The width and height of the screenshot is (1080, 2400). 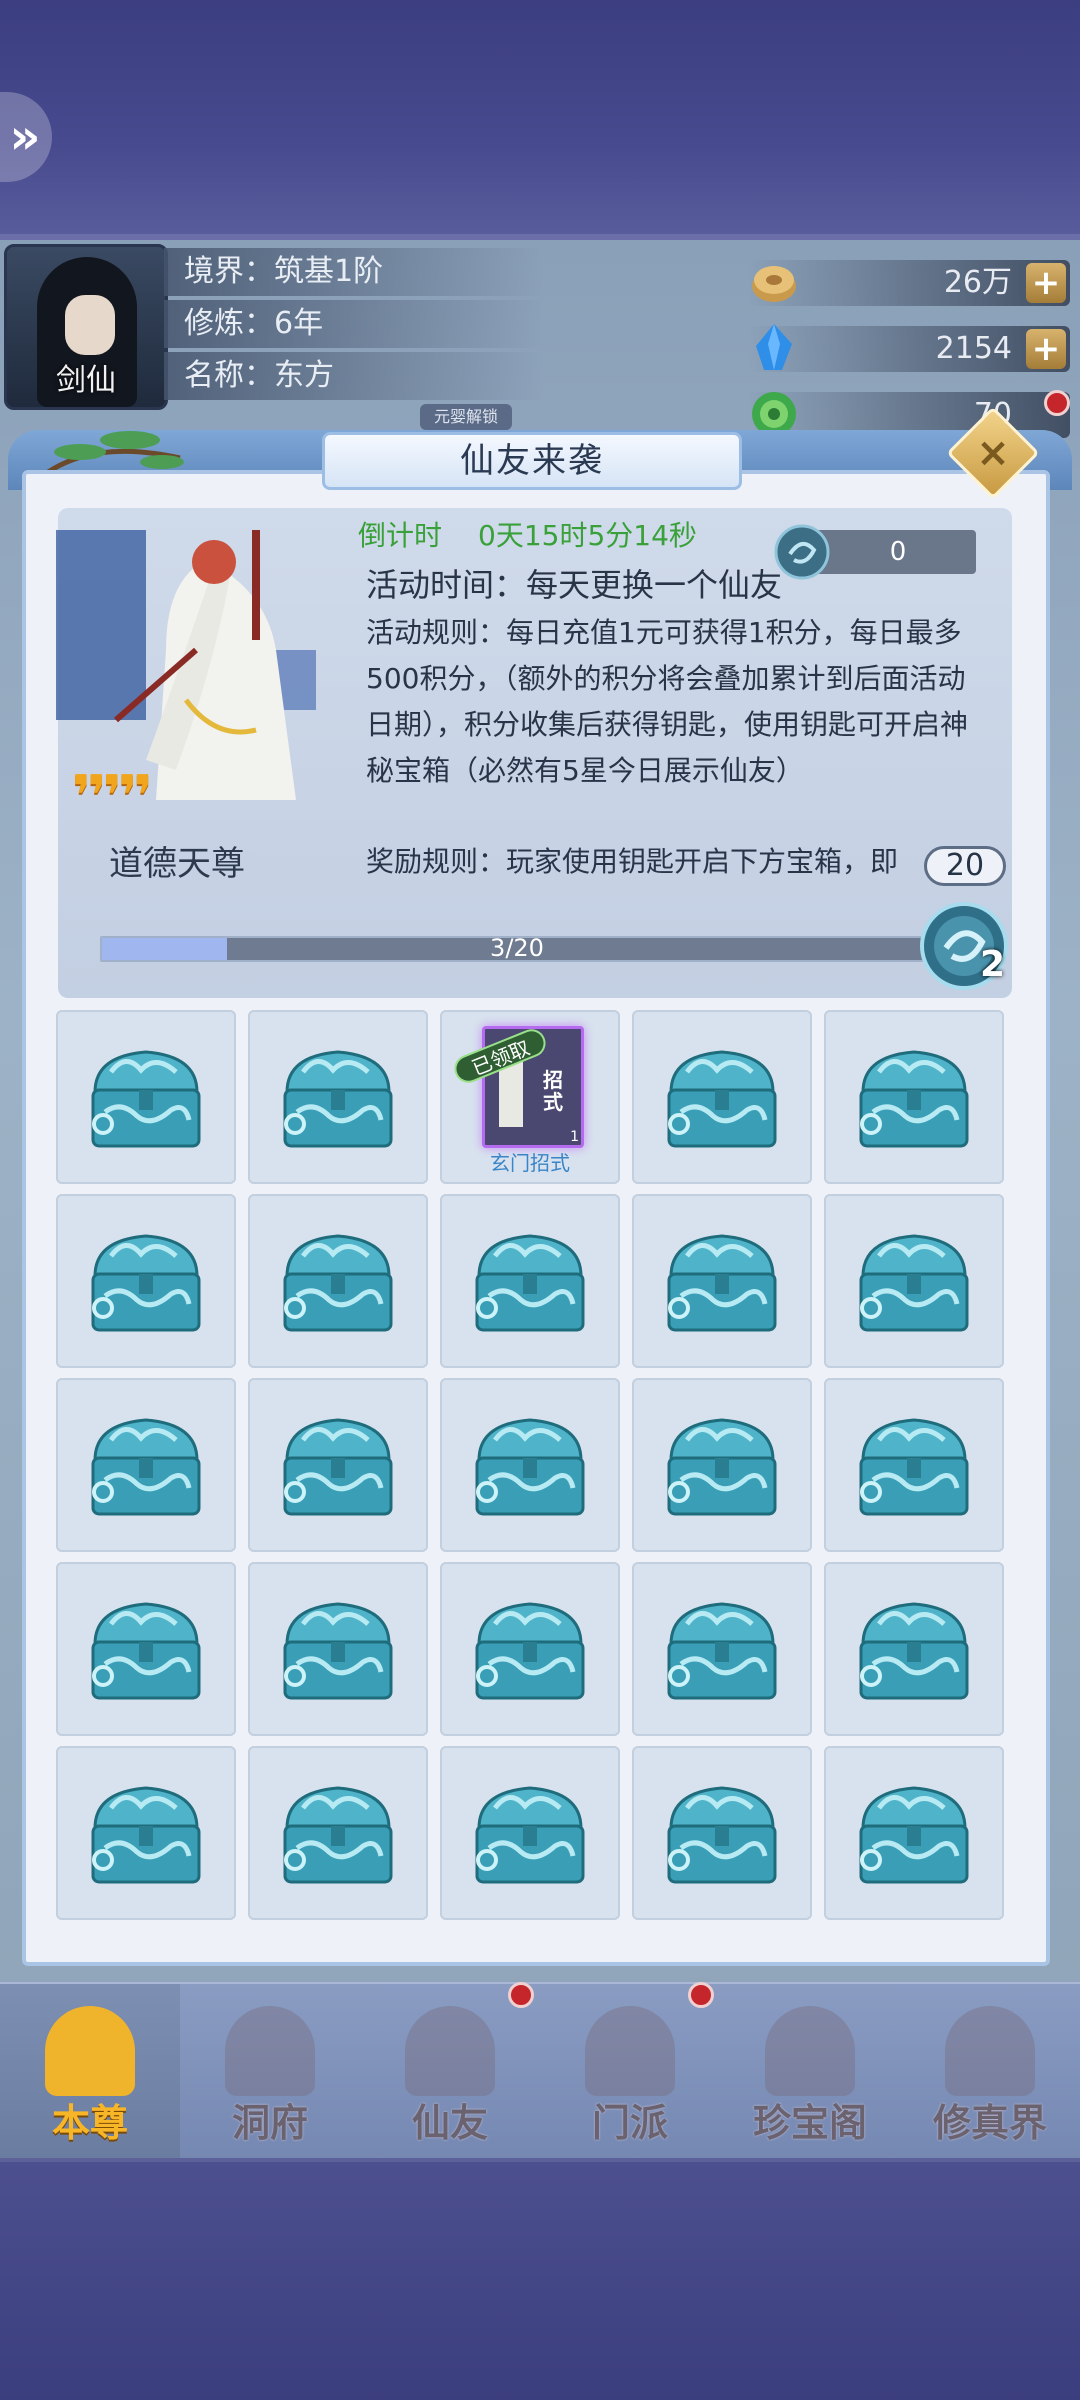 What do you see at coordinates (540, 2280) in the screenshot?
I see `bottom-banner` at bounding box center [540, 2280].